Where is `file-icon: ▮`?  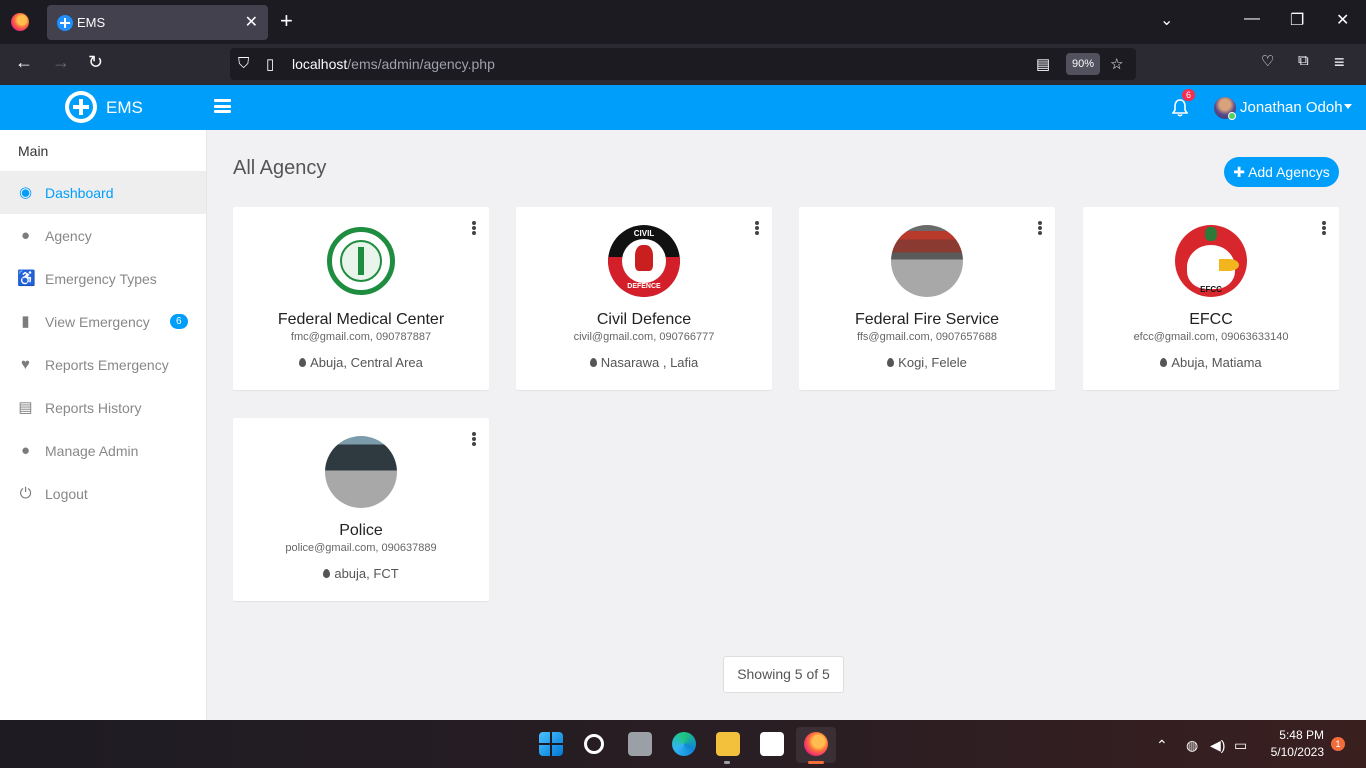 file-icon: ▮ is located at coordinates (25, 321).